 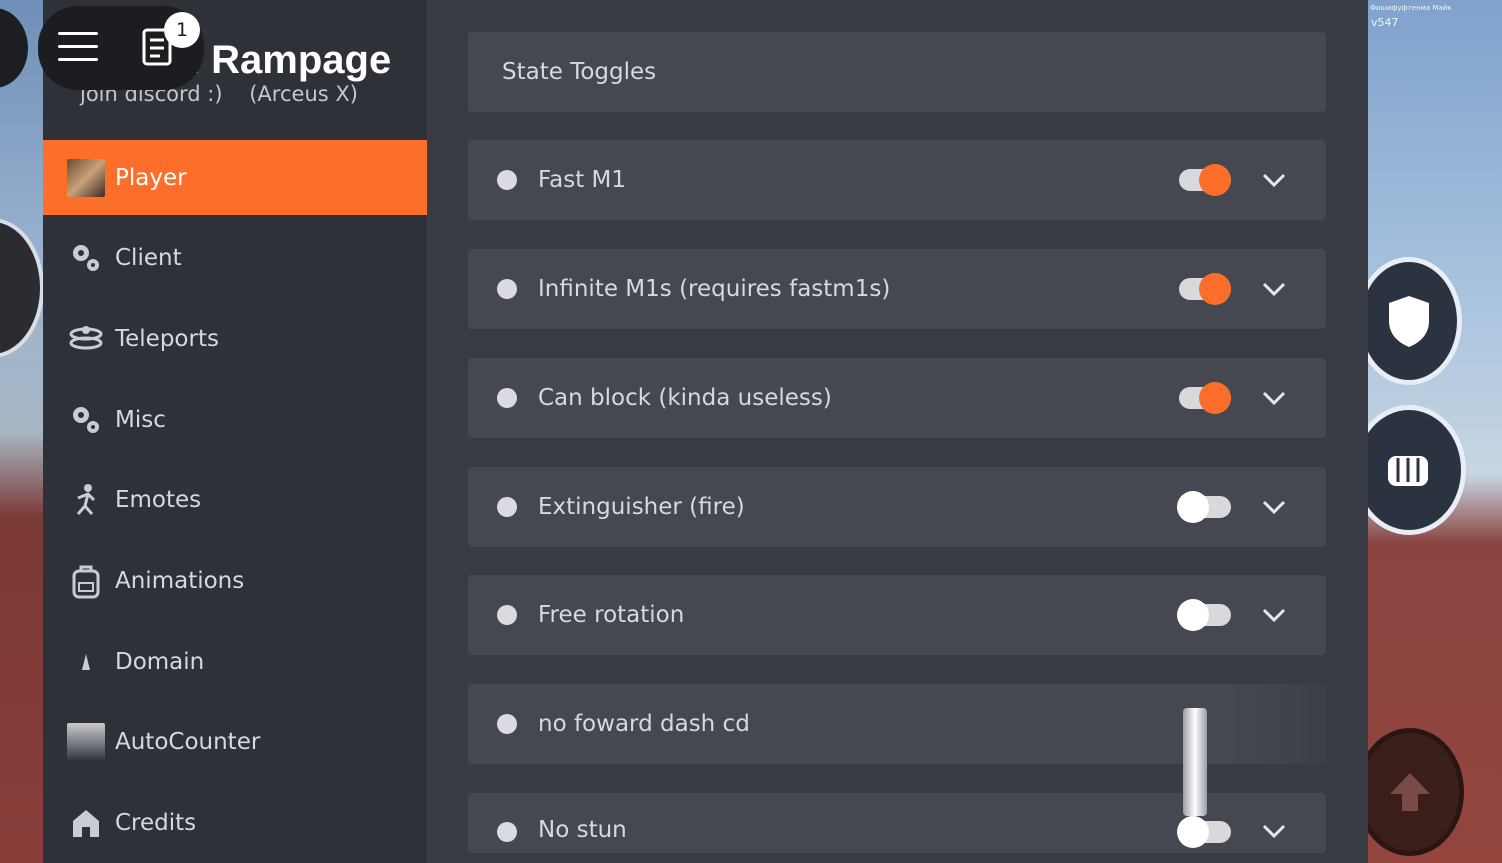 What do you see at coordinates (582, 830) in the screenshot?
I see `toggle-label: No stun` at bounding box center [582, 830].